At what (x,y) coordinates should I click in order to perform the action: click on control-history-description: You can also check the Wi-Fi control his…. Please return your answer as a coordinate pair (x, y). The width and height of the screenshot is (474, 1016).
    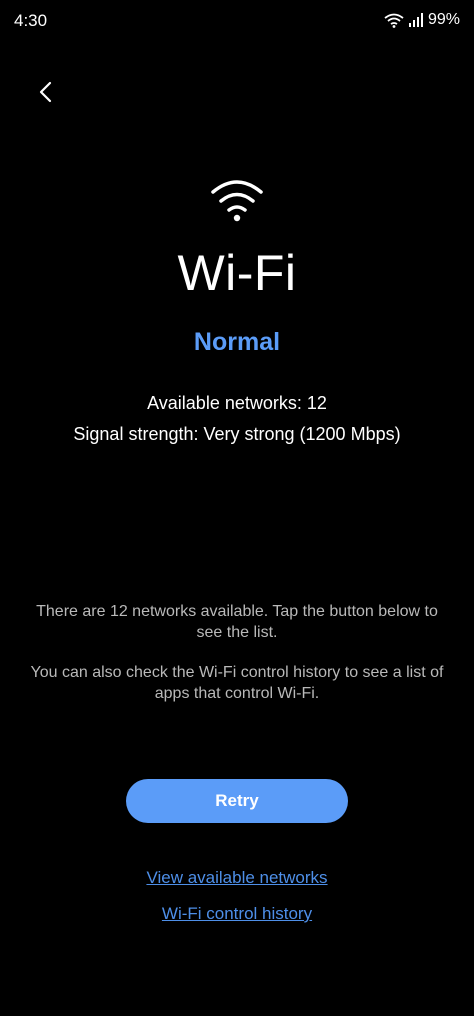
    Looking at the image, I should click on (237, 683).